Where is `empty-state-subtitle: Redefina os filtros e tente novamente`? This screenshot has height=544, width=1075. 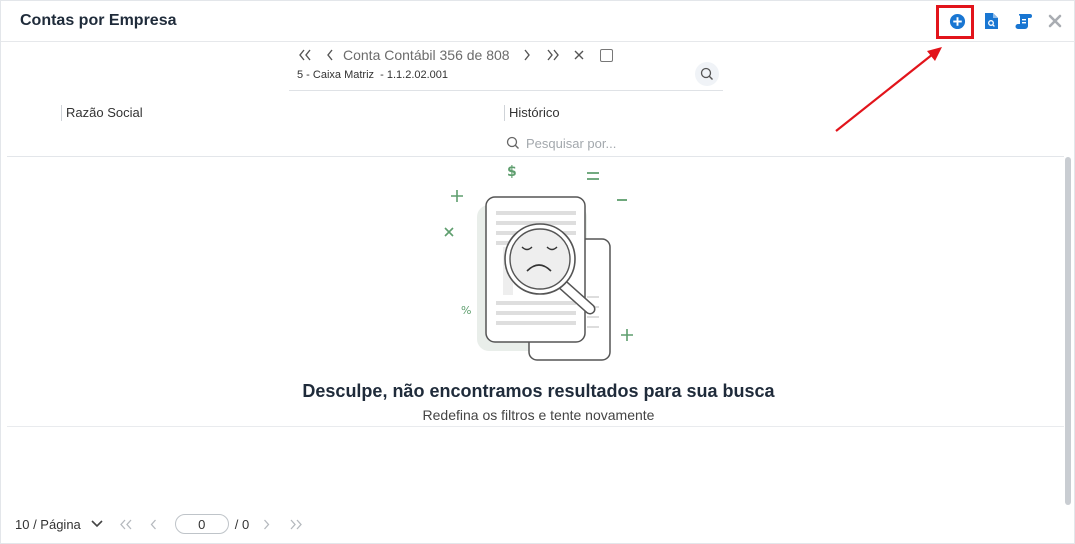 empty-state-subtitle: Redefina os filtros e tente novamente is located at coordinates (538, 415).